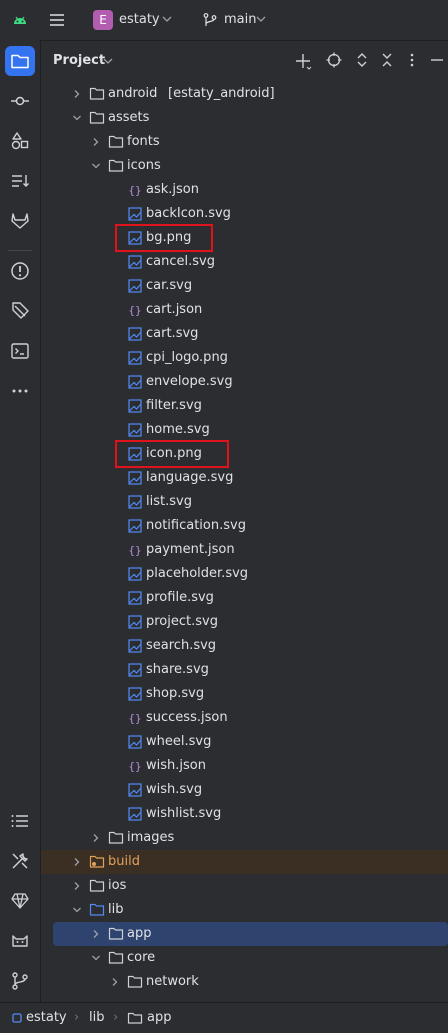 This screenshot has height=1033, width=448. I want to click on tree-folder-row: icons, so click(244, 166).